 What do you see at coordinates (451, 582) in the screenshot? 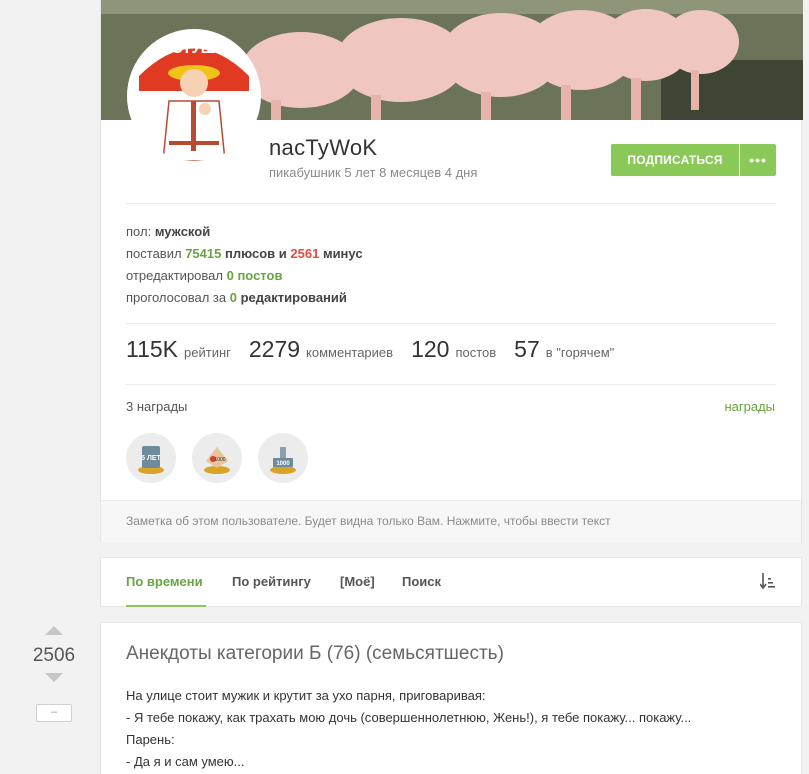
I see `feed-tabs: По времени По рейтингу [Моё] Поиск` at bounding box center [451, 582].